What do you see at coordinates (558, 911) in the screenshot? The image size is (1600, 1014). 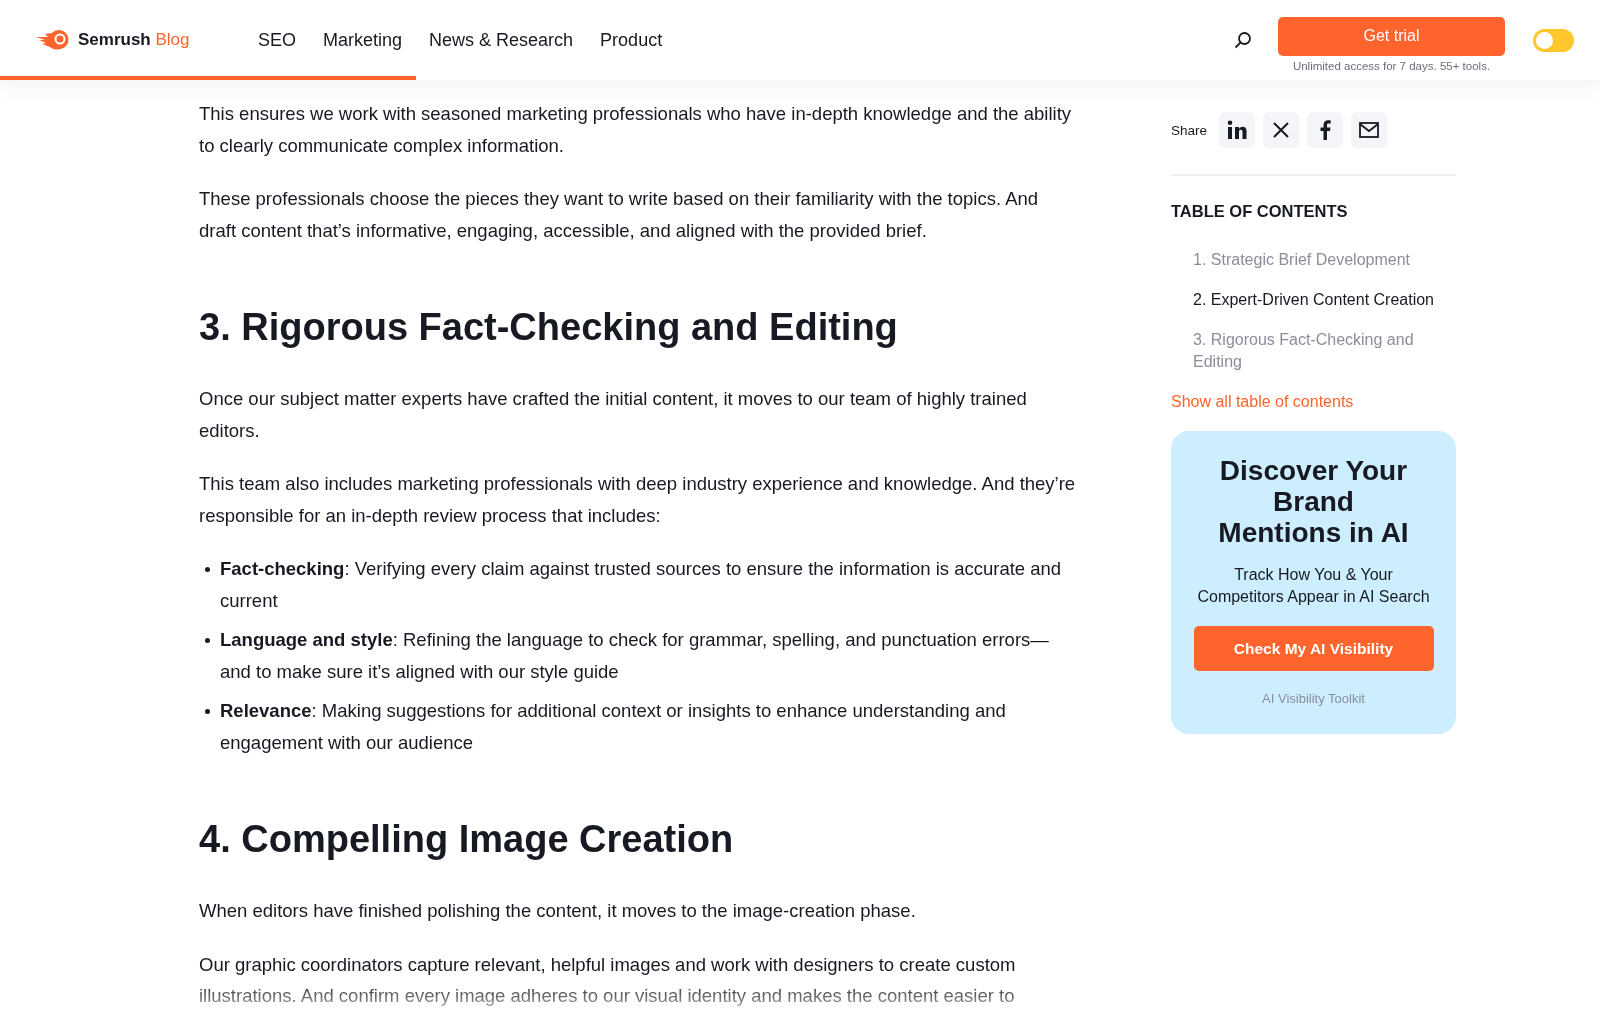 I see `paragraph: When editors have finished polishing the content, it moves to the image-creation phase.` at bounding box center [558, 911].